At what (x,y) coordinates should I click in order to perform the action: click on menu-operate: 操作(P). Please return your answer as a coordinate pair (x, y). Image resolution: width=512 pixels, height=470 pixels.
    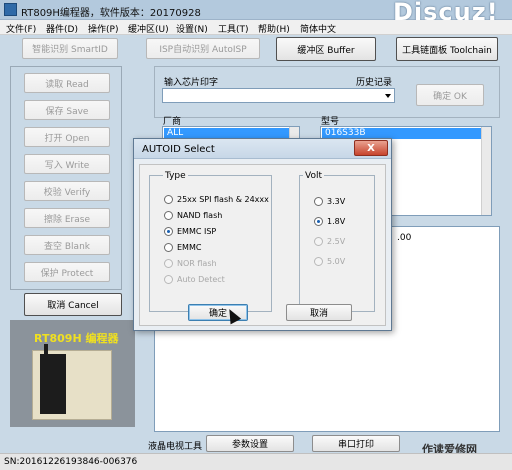
    Looking at the image, I should click on (103, 28).